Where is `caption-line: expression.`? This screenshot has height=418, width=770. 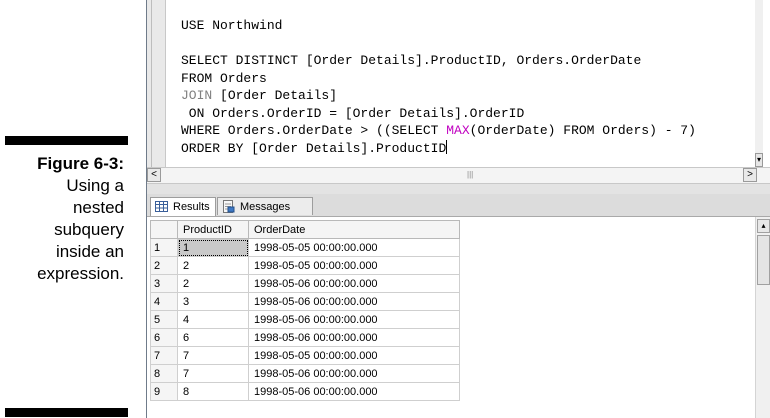
caption-line: expression. is located at coordinates (80, 273).